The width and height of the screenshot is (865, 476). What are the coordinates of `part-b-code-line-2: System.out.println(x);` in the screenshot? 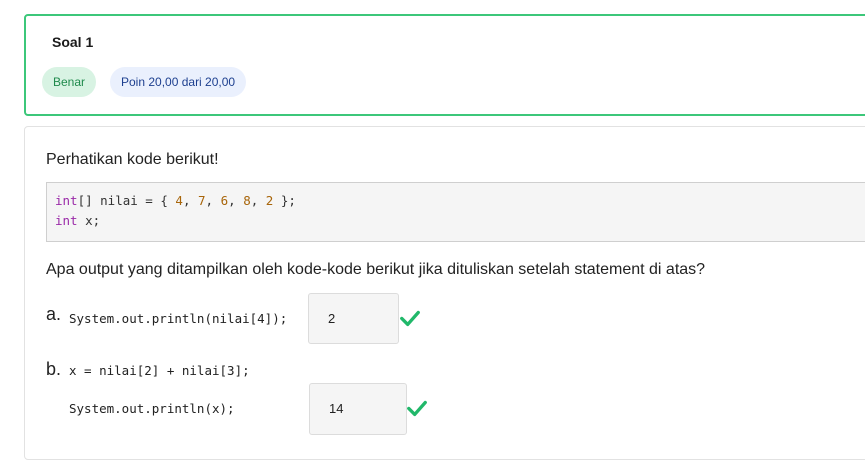 It's located at (152, 408).